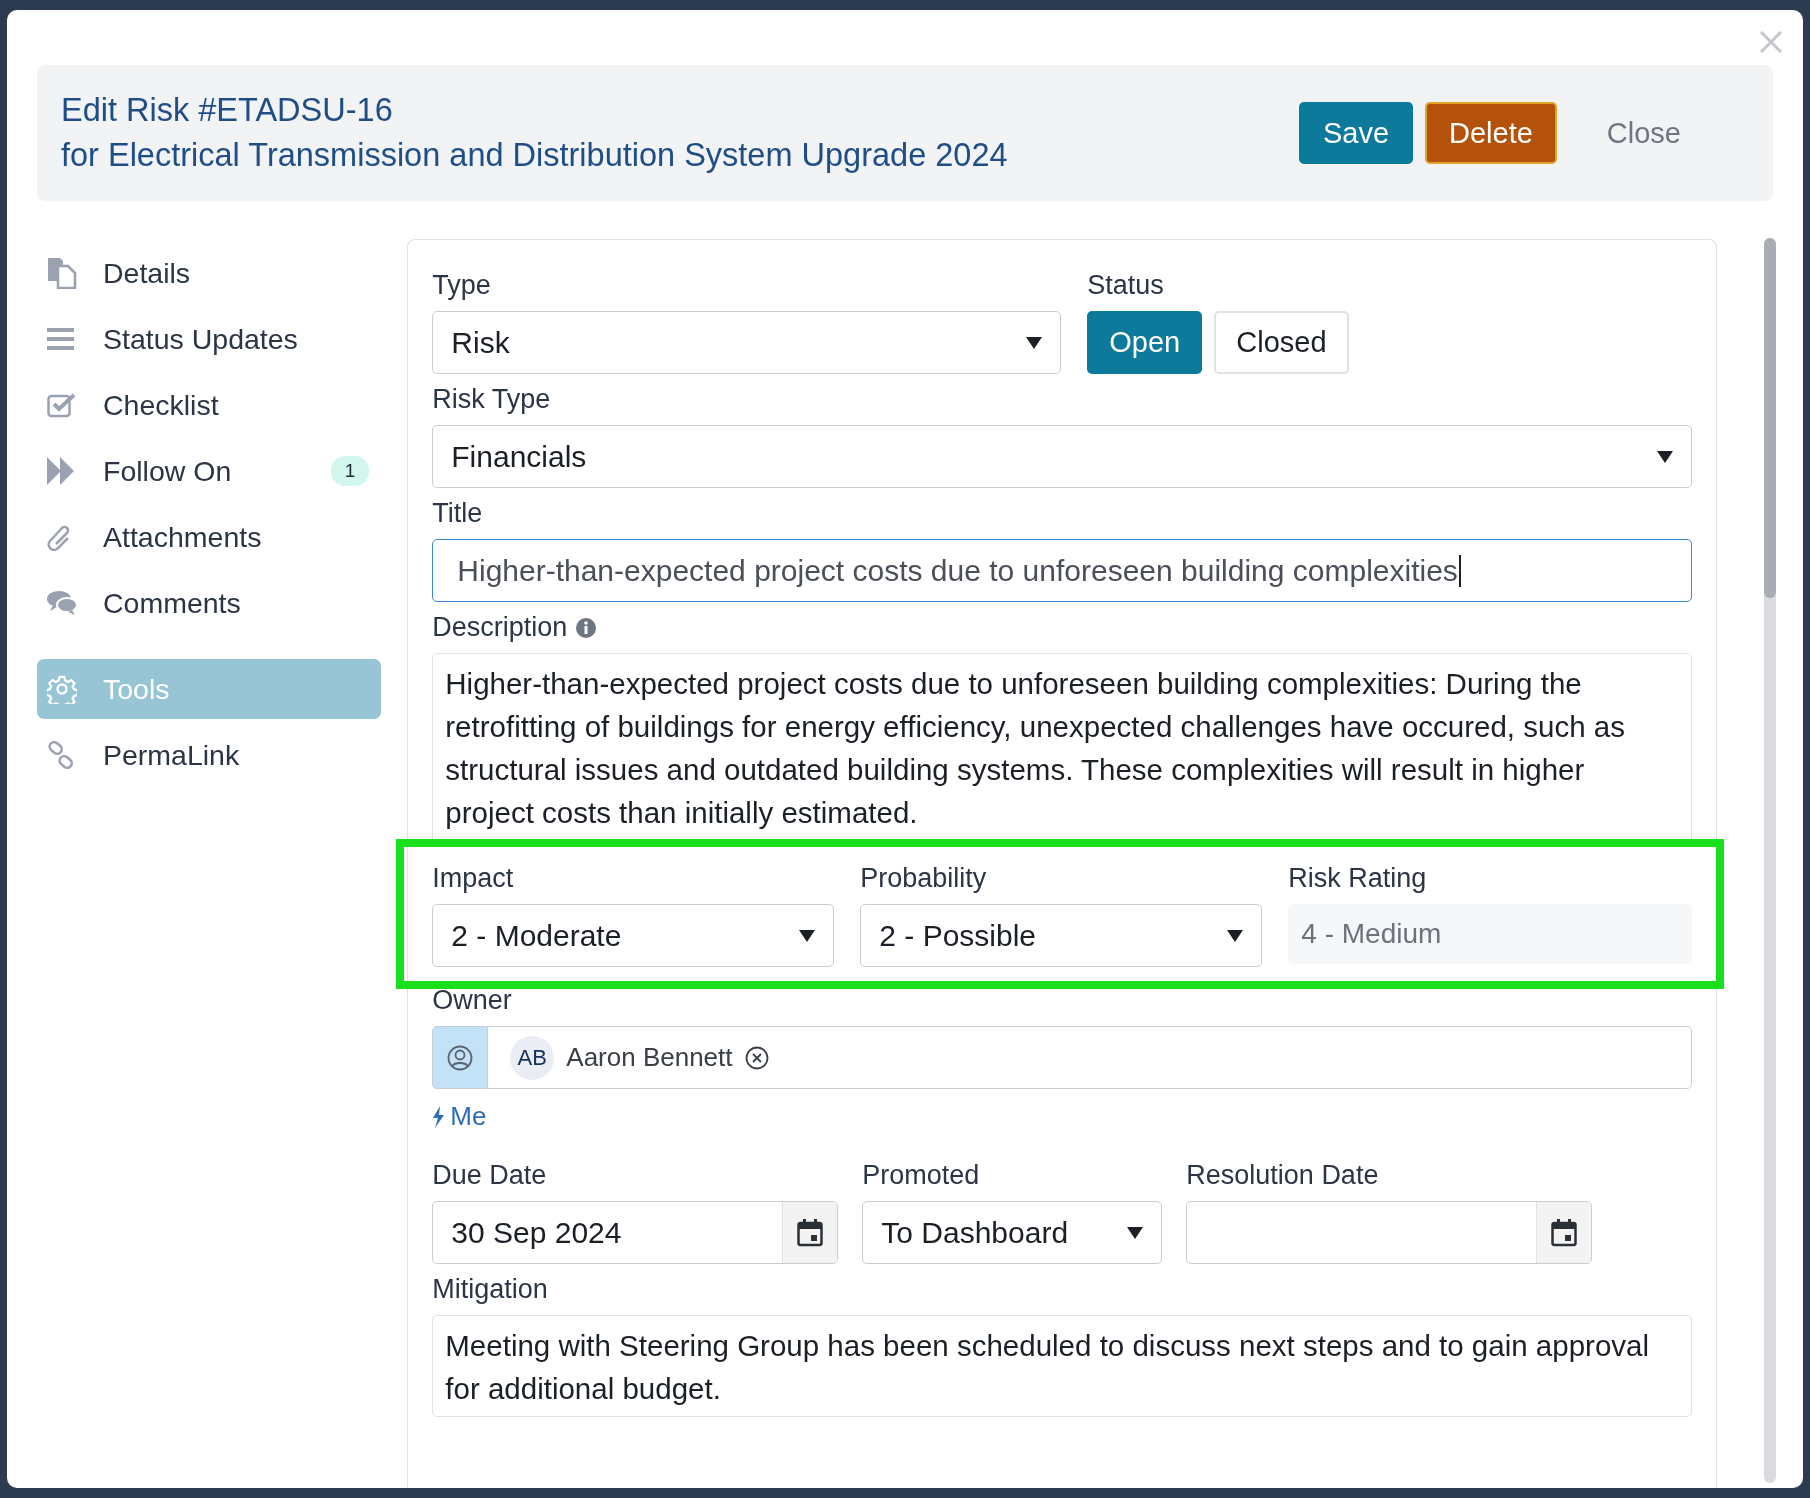 The width and height of the screenshot is (1810, 1498). Describe the element at coordinates (458, 513) in the screenshot. I see `field-label: Title` at that location.